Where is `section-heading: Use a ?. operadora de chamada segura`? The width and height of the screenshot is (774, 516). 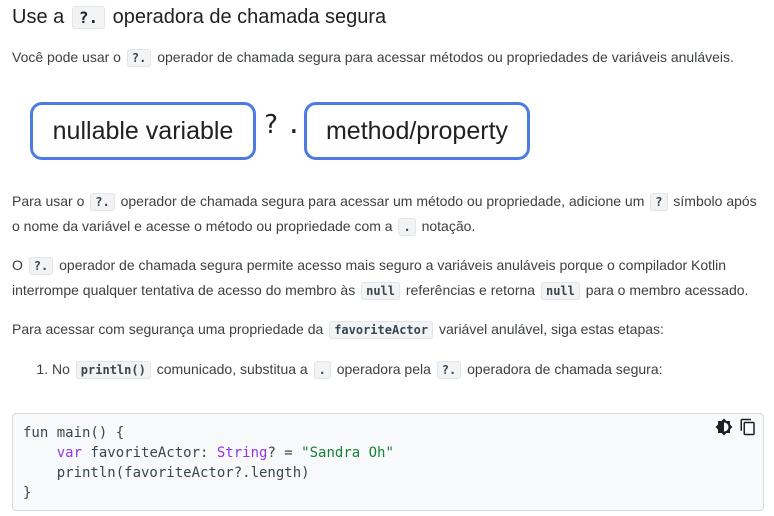
section-heading: Use a ?. operadora de chamada segura is located at coordinates (199, 17).